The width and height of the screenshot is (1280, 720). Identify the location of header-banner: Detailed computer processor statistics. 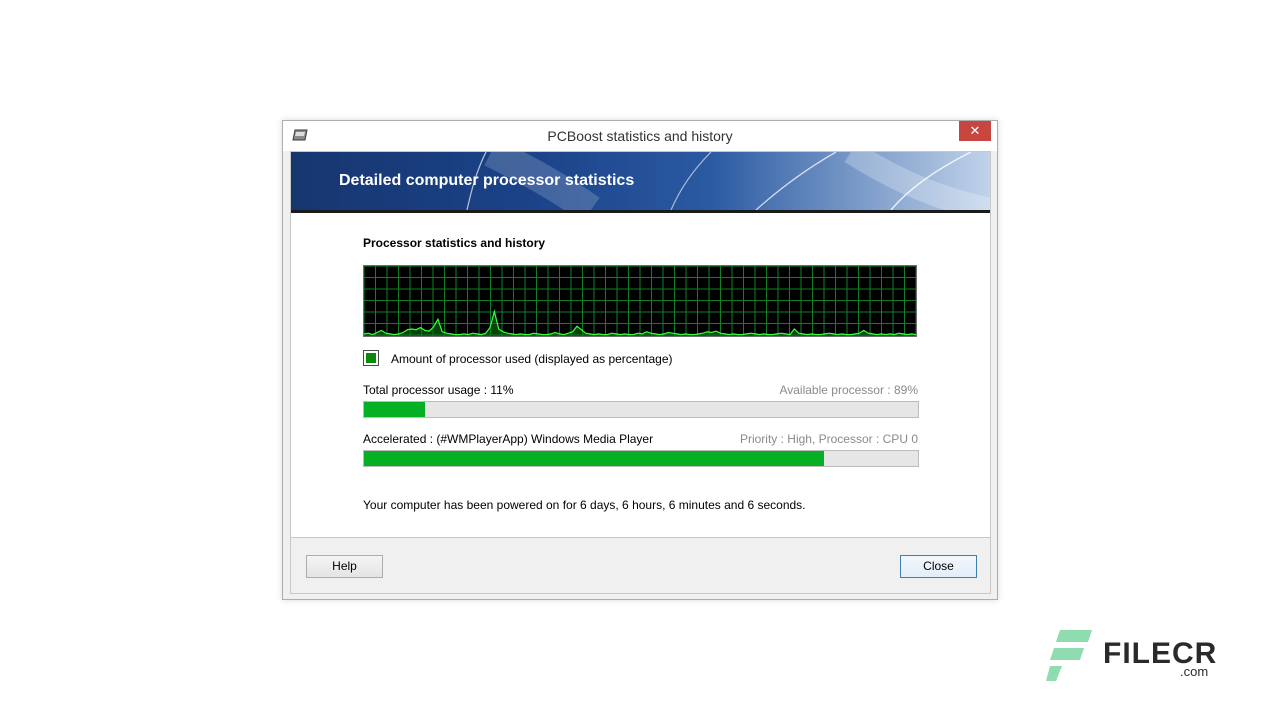
(640, 181).